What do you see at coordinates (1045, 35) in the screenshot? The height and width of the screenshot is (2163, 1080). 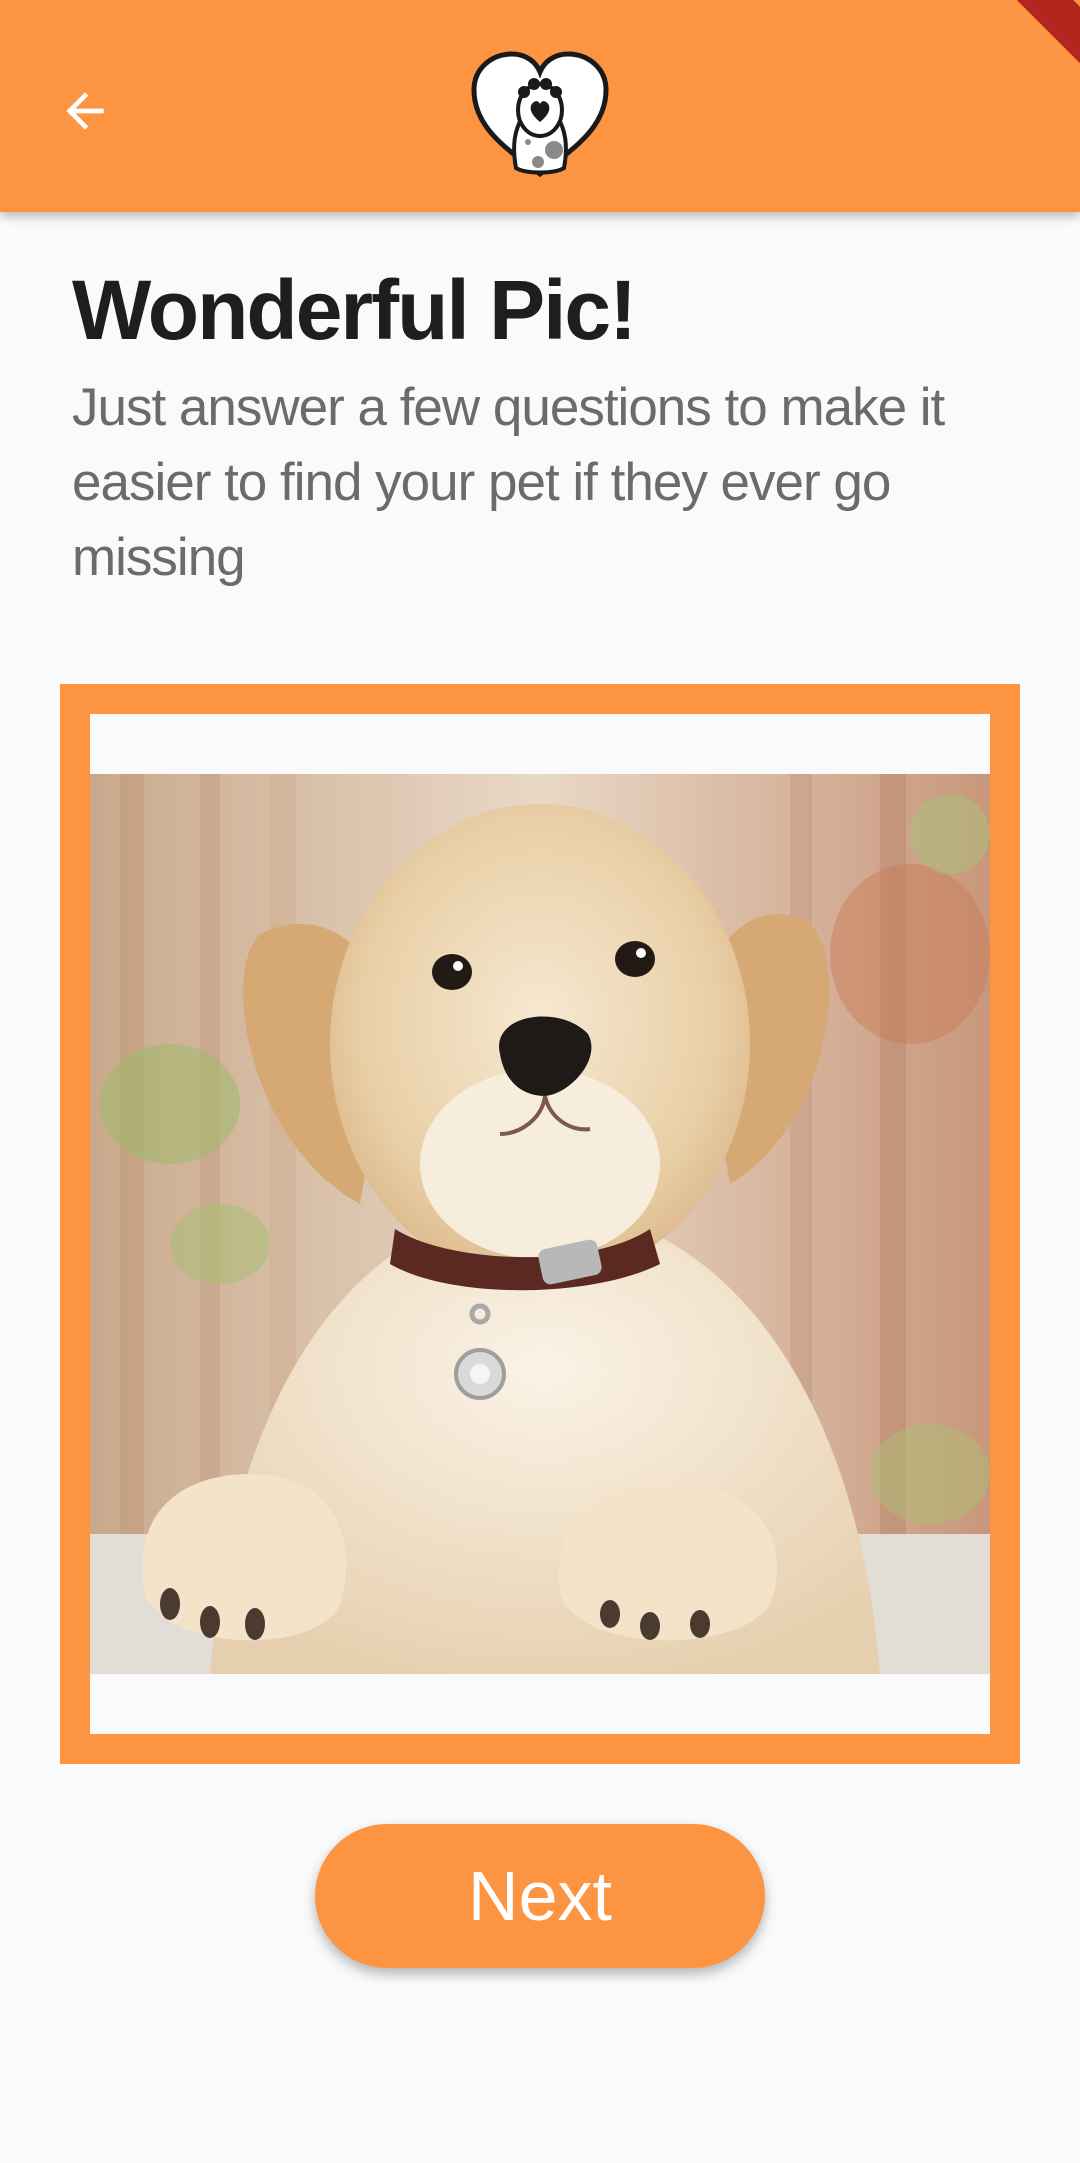 I see `debug-banner` at bounding box center [1045, 35].